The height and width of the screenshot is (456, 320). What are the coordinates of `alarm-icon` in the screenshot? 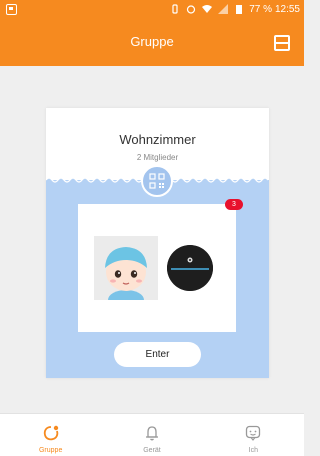 It's located at (191, 9).